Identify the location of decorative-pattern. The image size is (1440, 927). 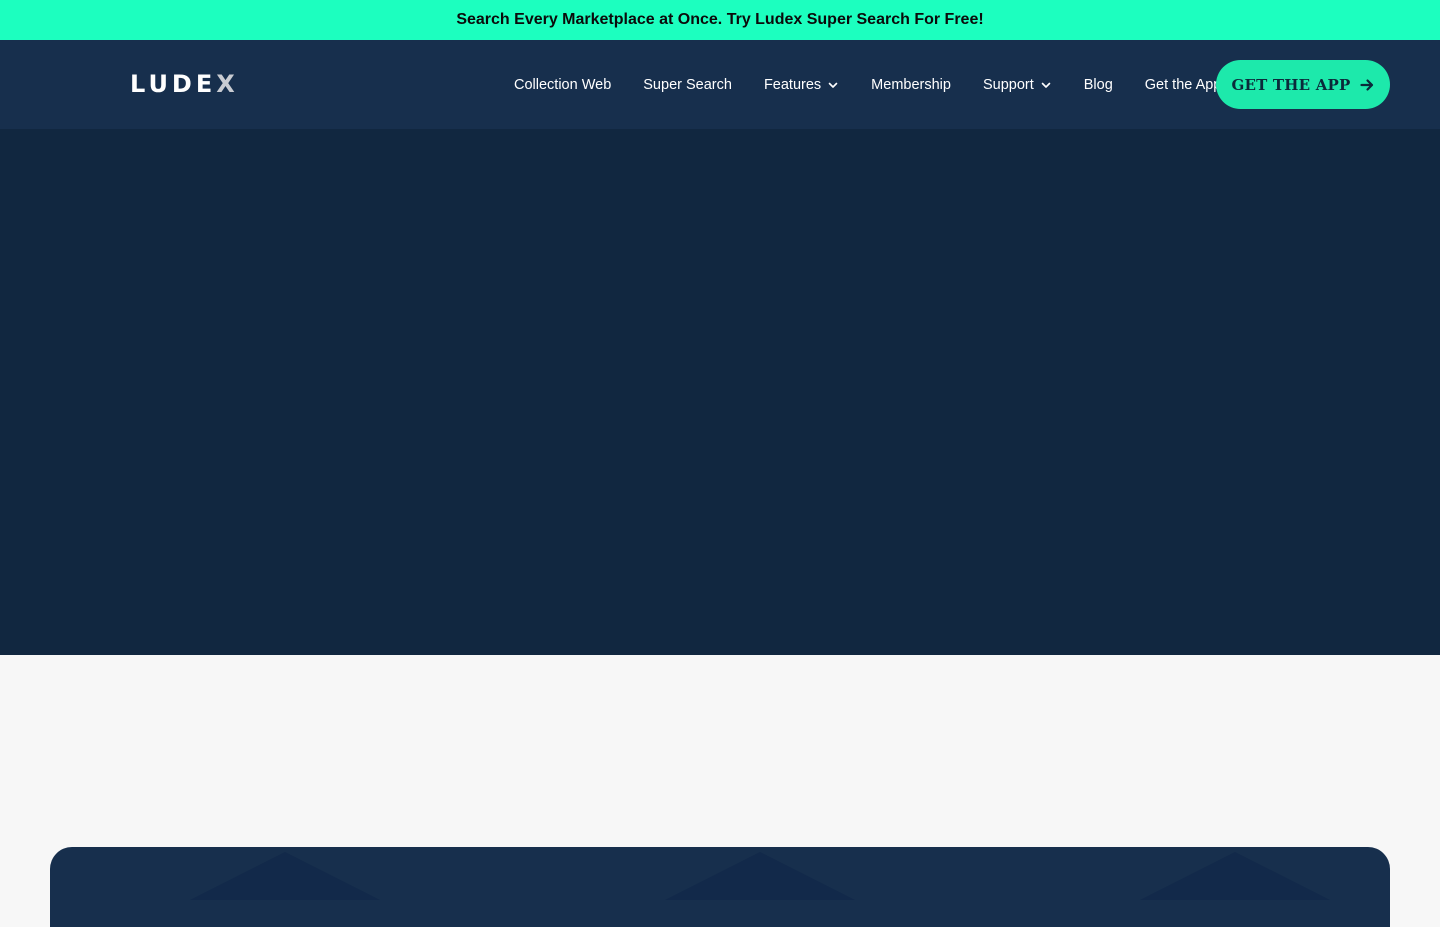
(760, 876).